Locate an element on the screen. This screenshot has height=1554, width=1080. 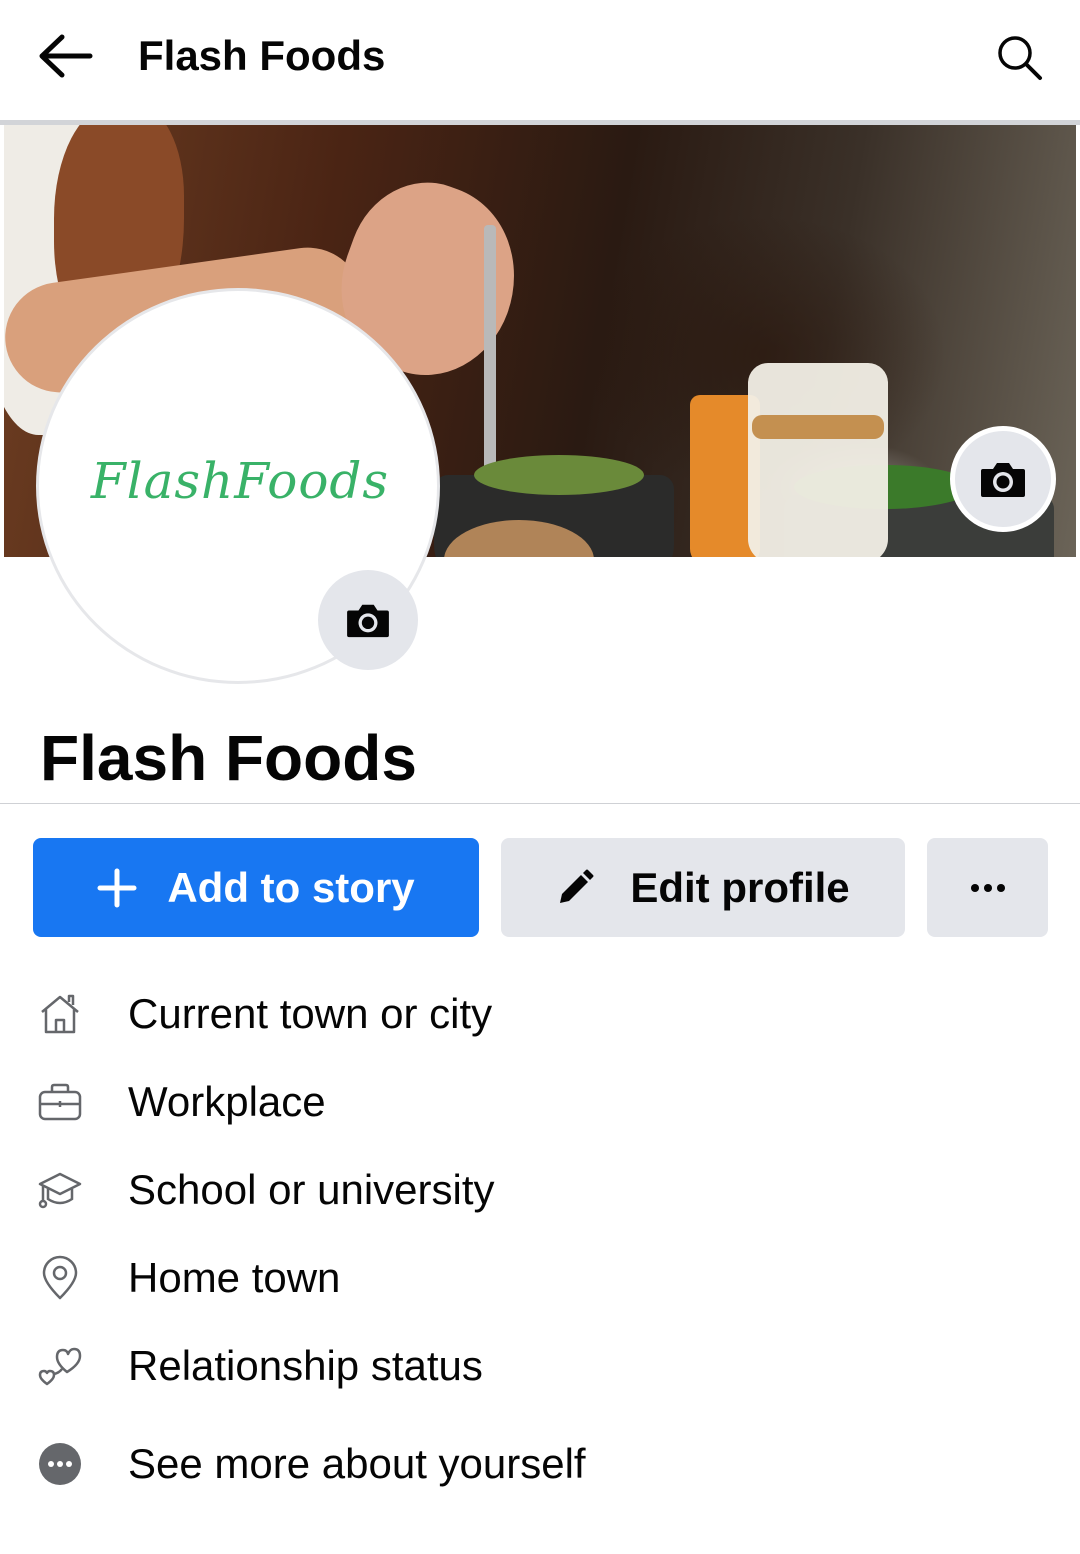
hearts-icon is located at coordinates (60, 1366).